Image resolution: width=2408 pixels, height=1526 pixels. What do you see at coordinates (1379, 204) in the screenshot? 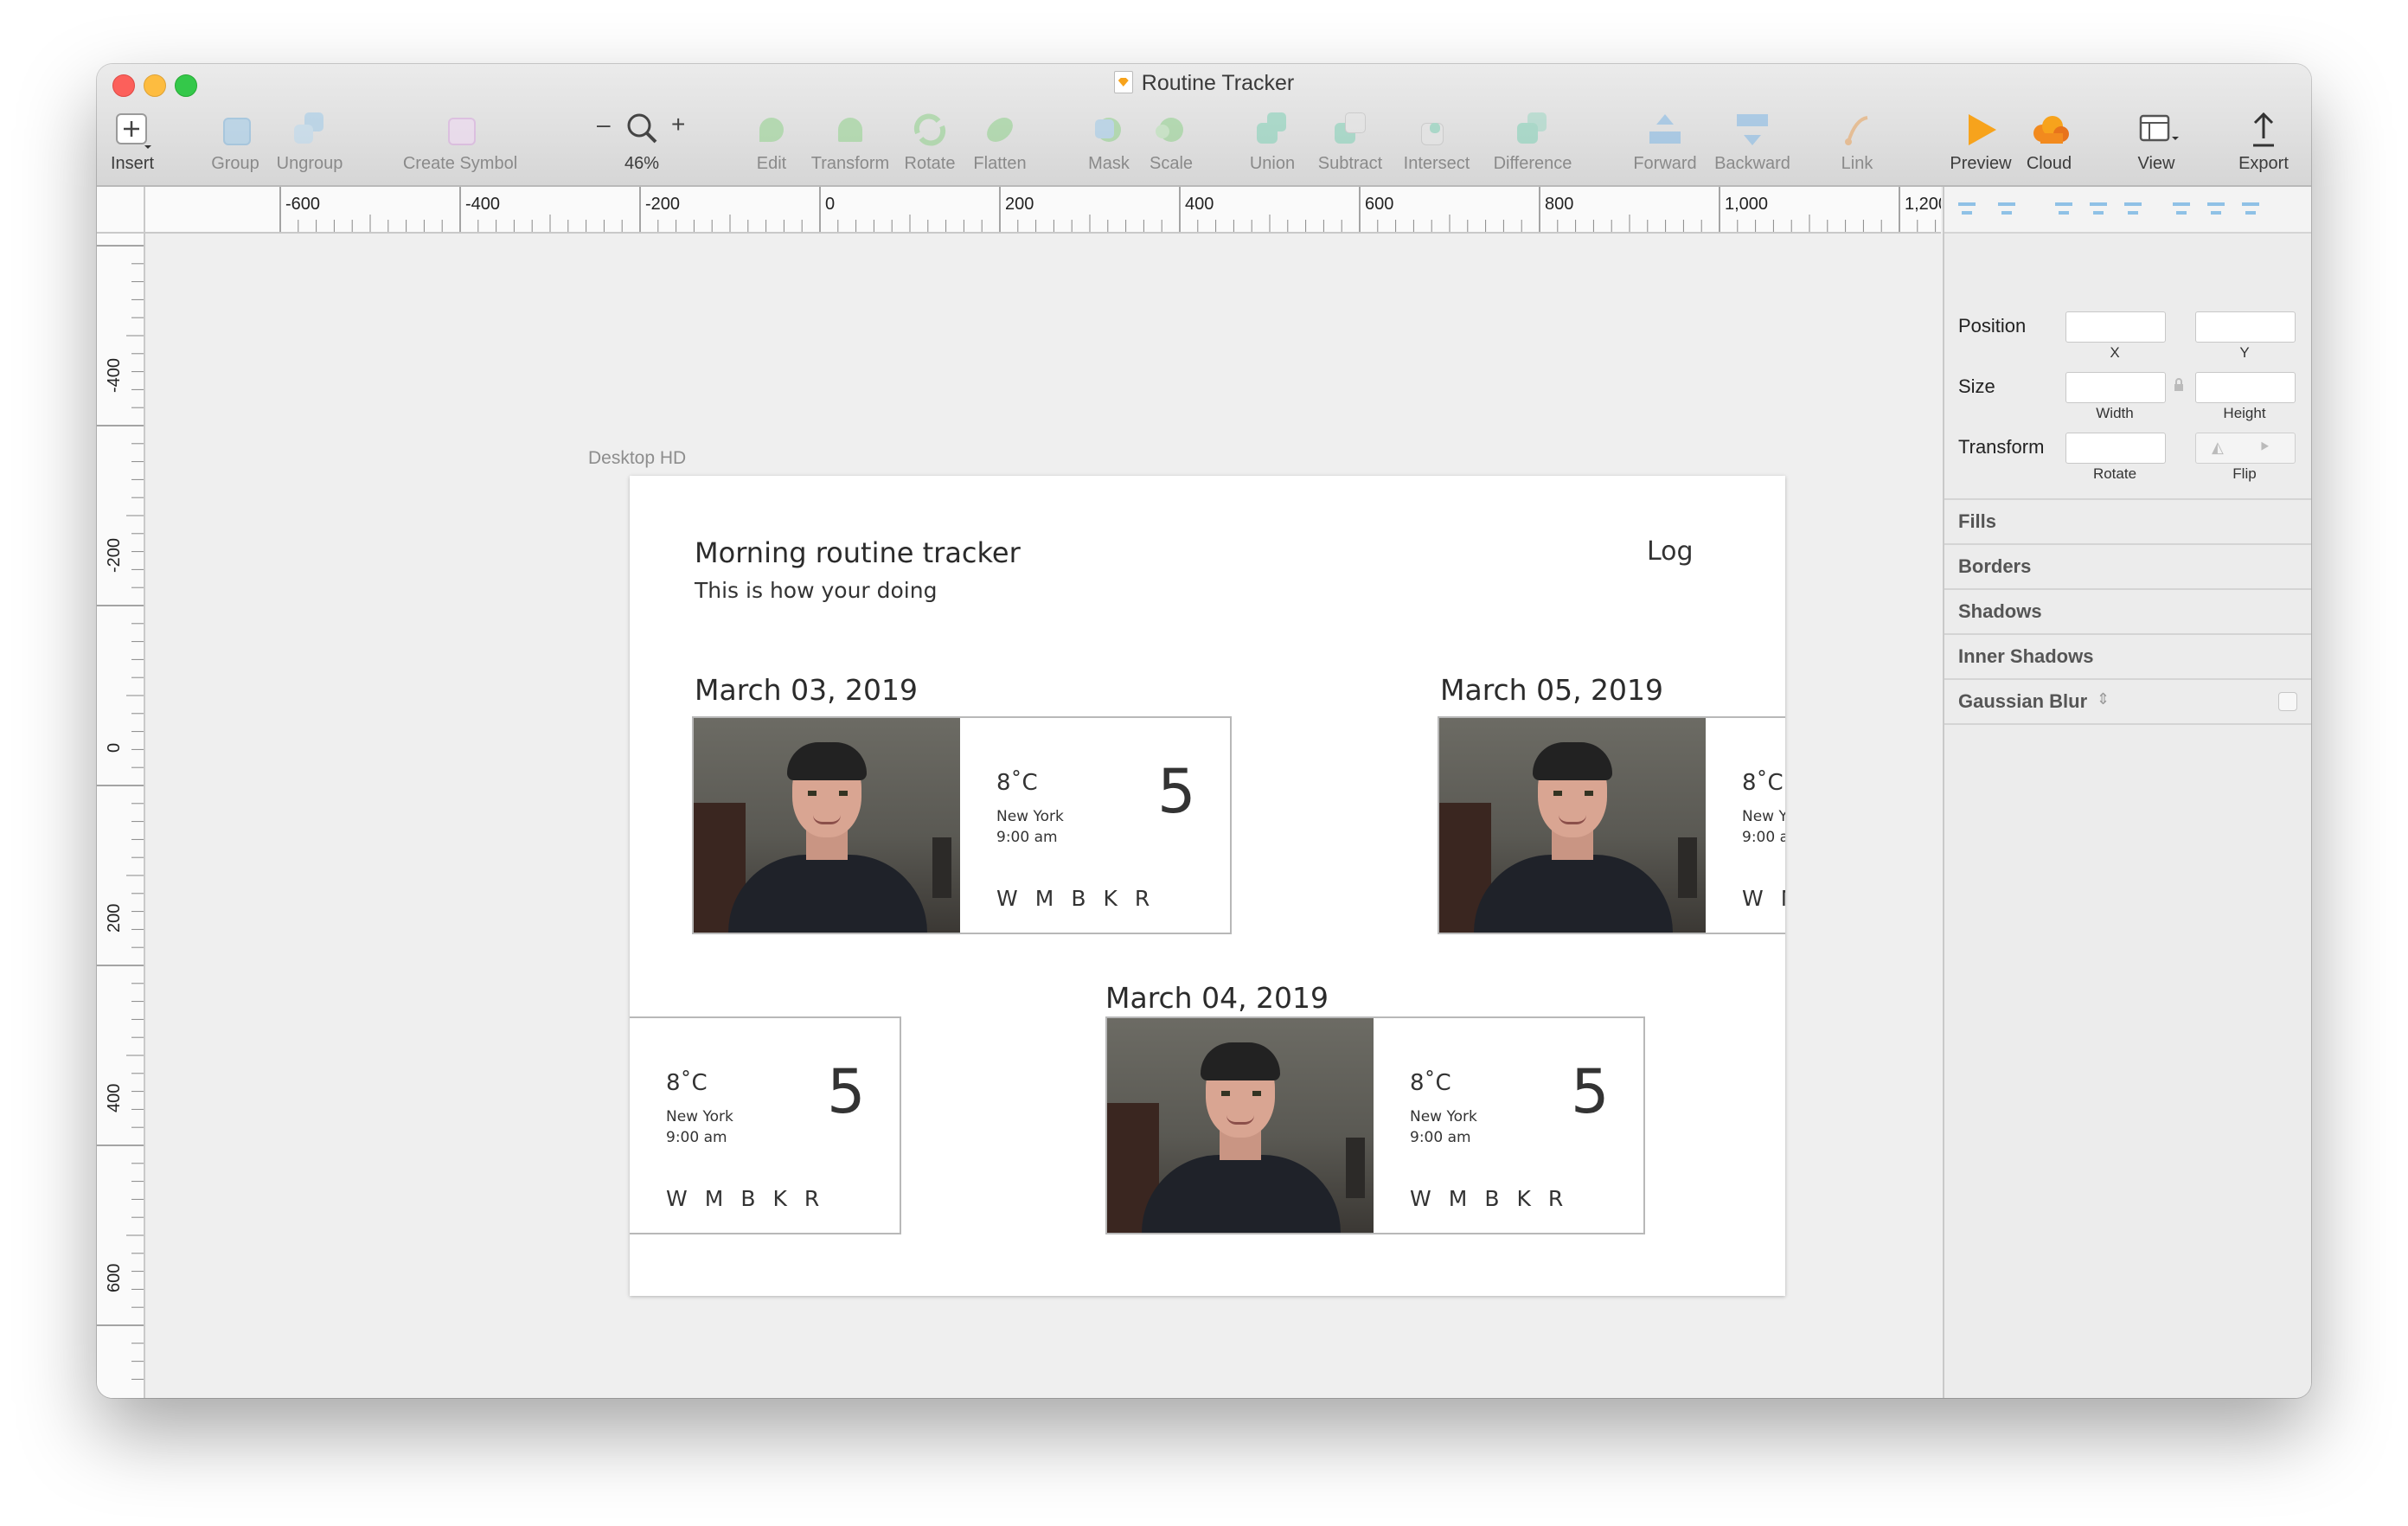
I see `ruler-label: 600` at bounding box center [1379, 204].